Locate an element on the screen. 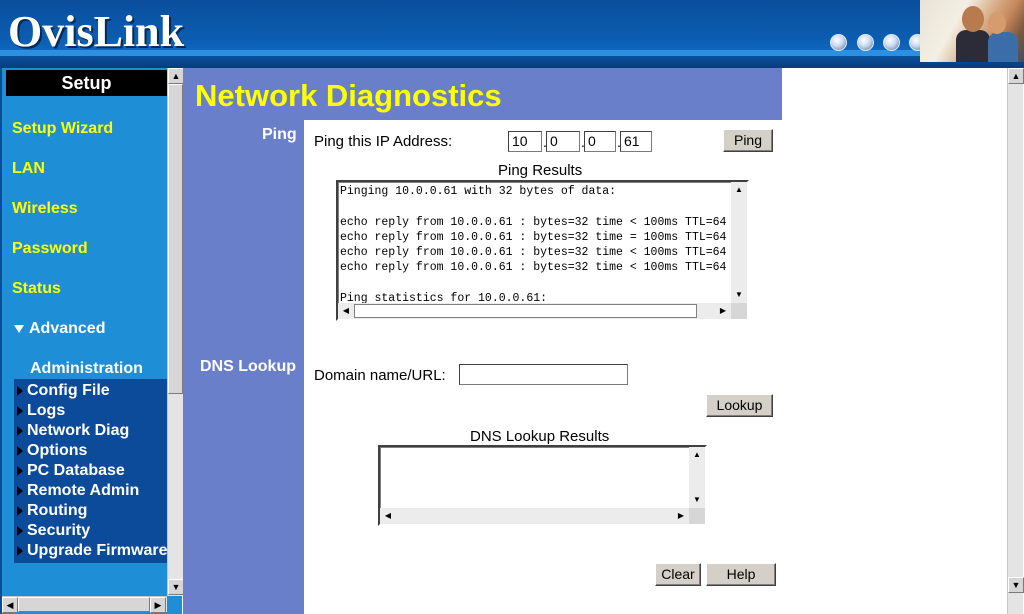 This screenshot has height=614, width=1024. header-banner: OvisLink is located at coordinates (512, 34).